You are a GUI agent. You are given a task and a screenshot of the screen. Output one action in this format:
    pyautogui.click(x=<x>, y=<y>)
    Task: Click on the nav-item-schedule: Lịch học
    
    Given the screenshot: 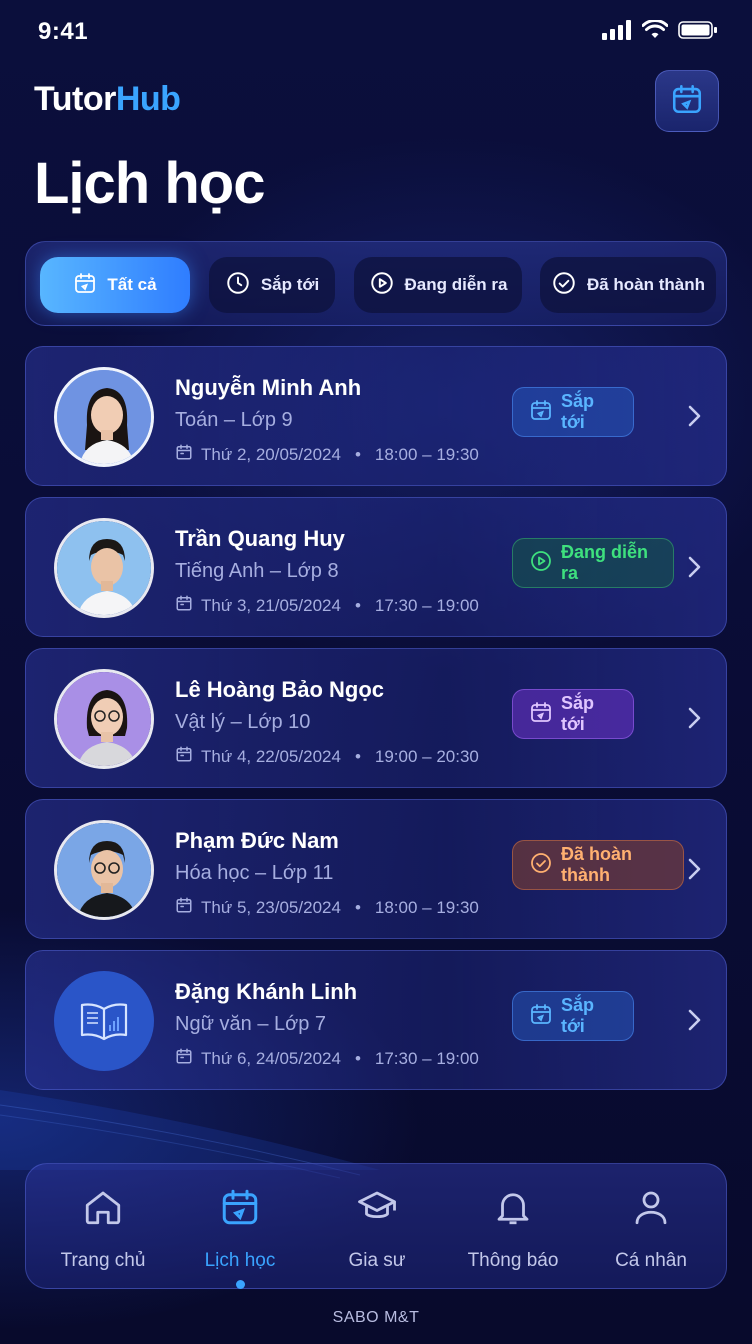 What is the action you would take?
    pyautogui.click(x=240, y=1236)
    